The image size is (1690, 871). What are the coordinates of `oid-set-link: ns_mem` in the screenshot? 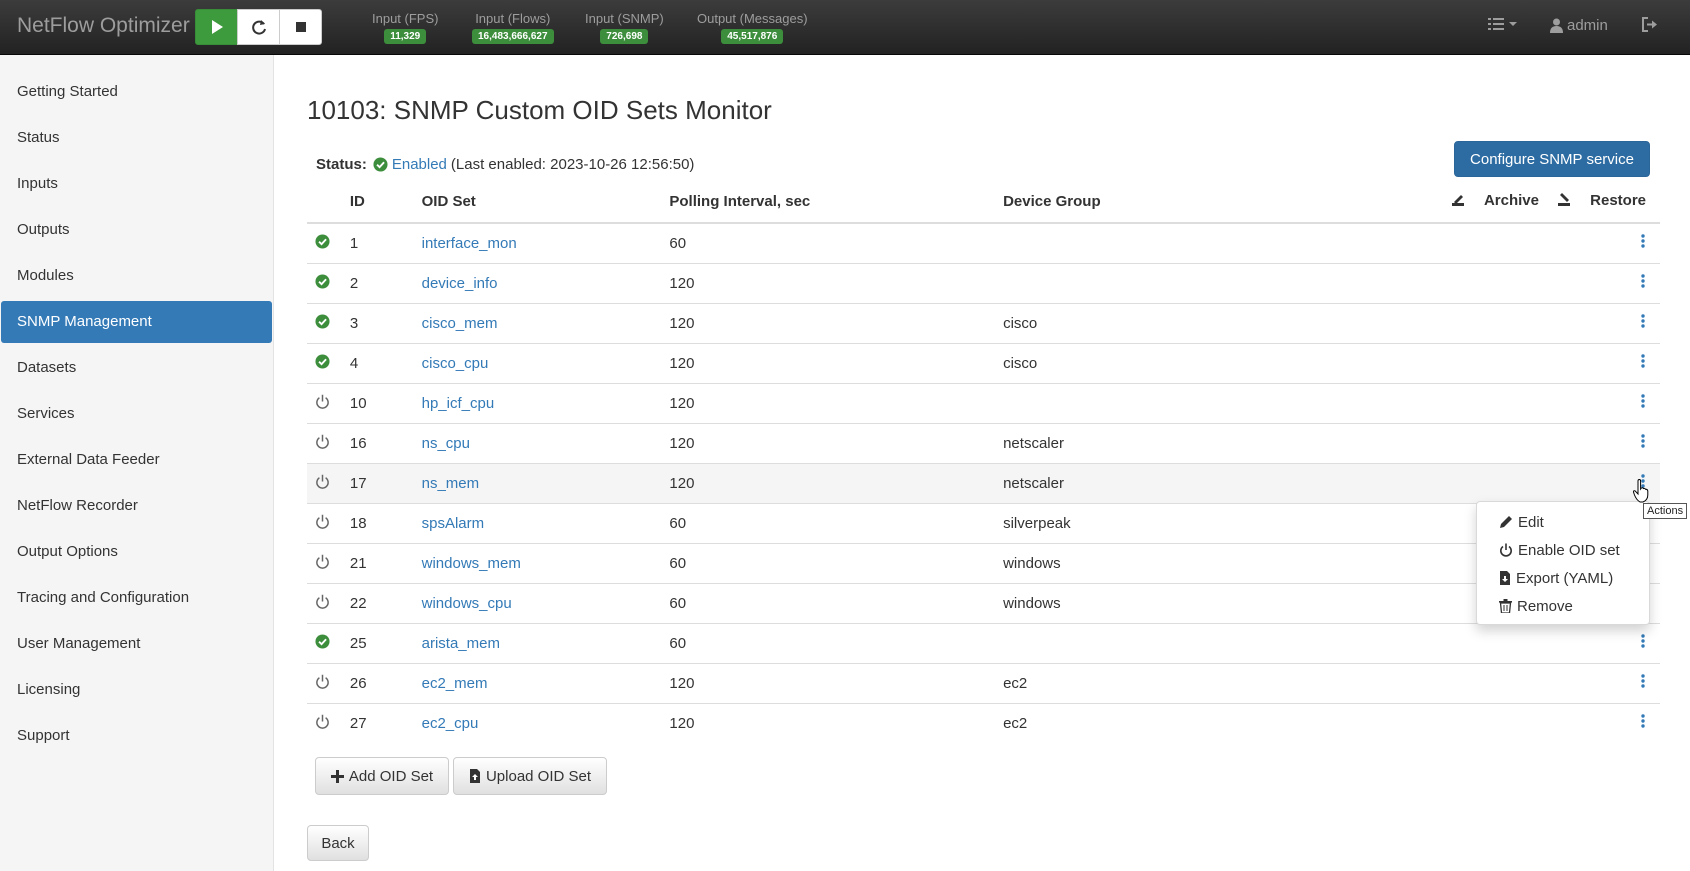 It's located at (451, 483).